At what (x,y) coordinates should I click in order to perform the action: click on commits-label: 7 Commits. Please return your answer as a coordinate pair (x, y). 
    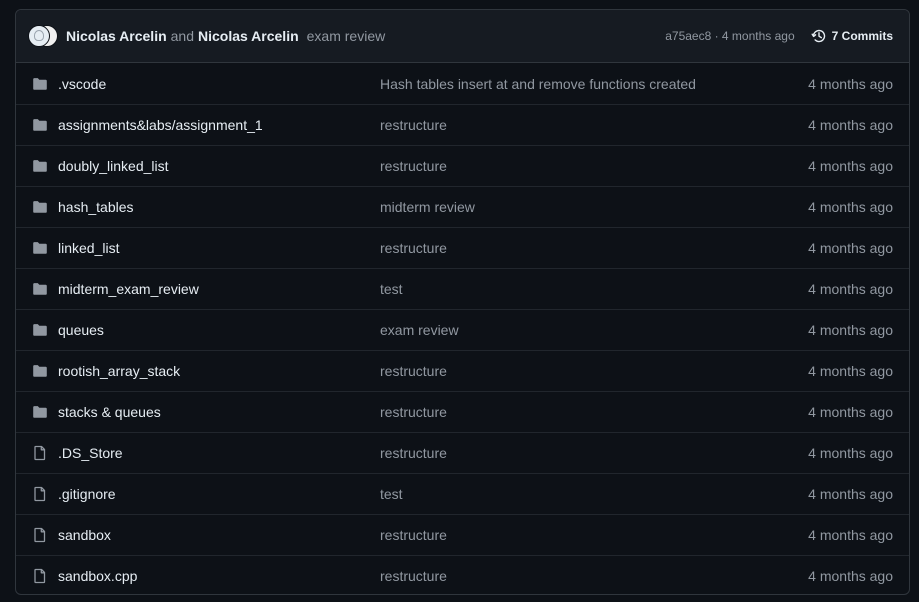
    Looking at the image, I should click on (862, 36).